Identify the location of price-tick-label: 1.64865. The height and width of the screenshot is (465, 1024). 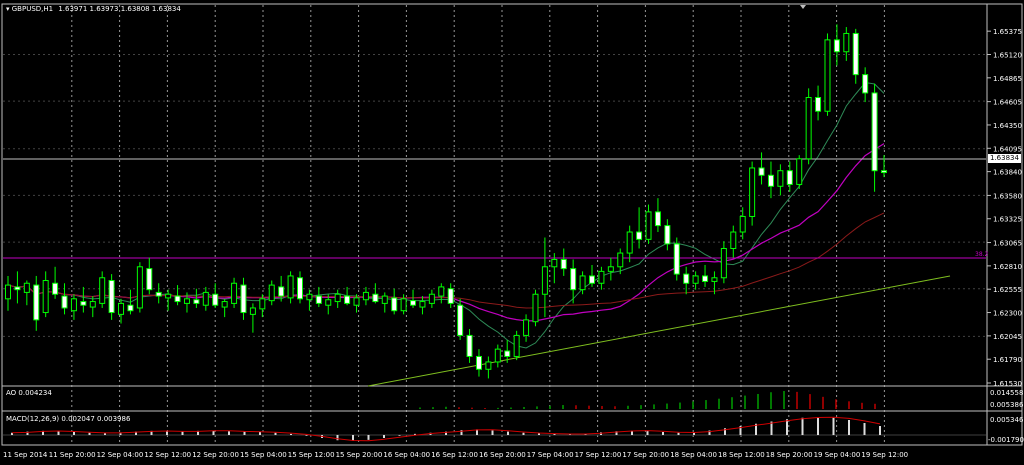
(1007, 79).